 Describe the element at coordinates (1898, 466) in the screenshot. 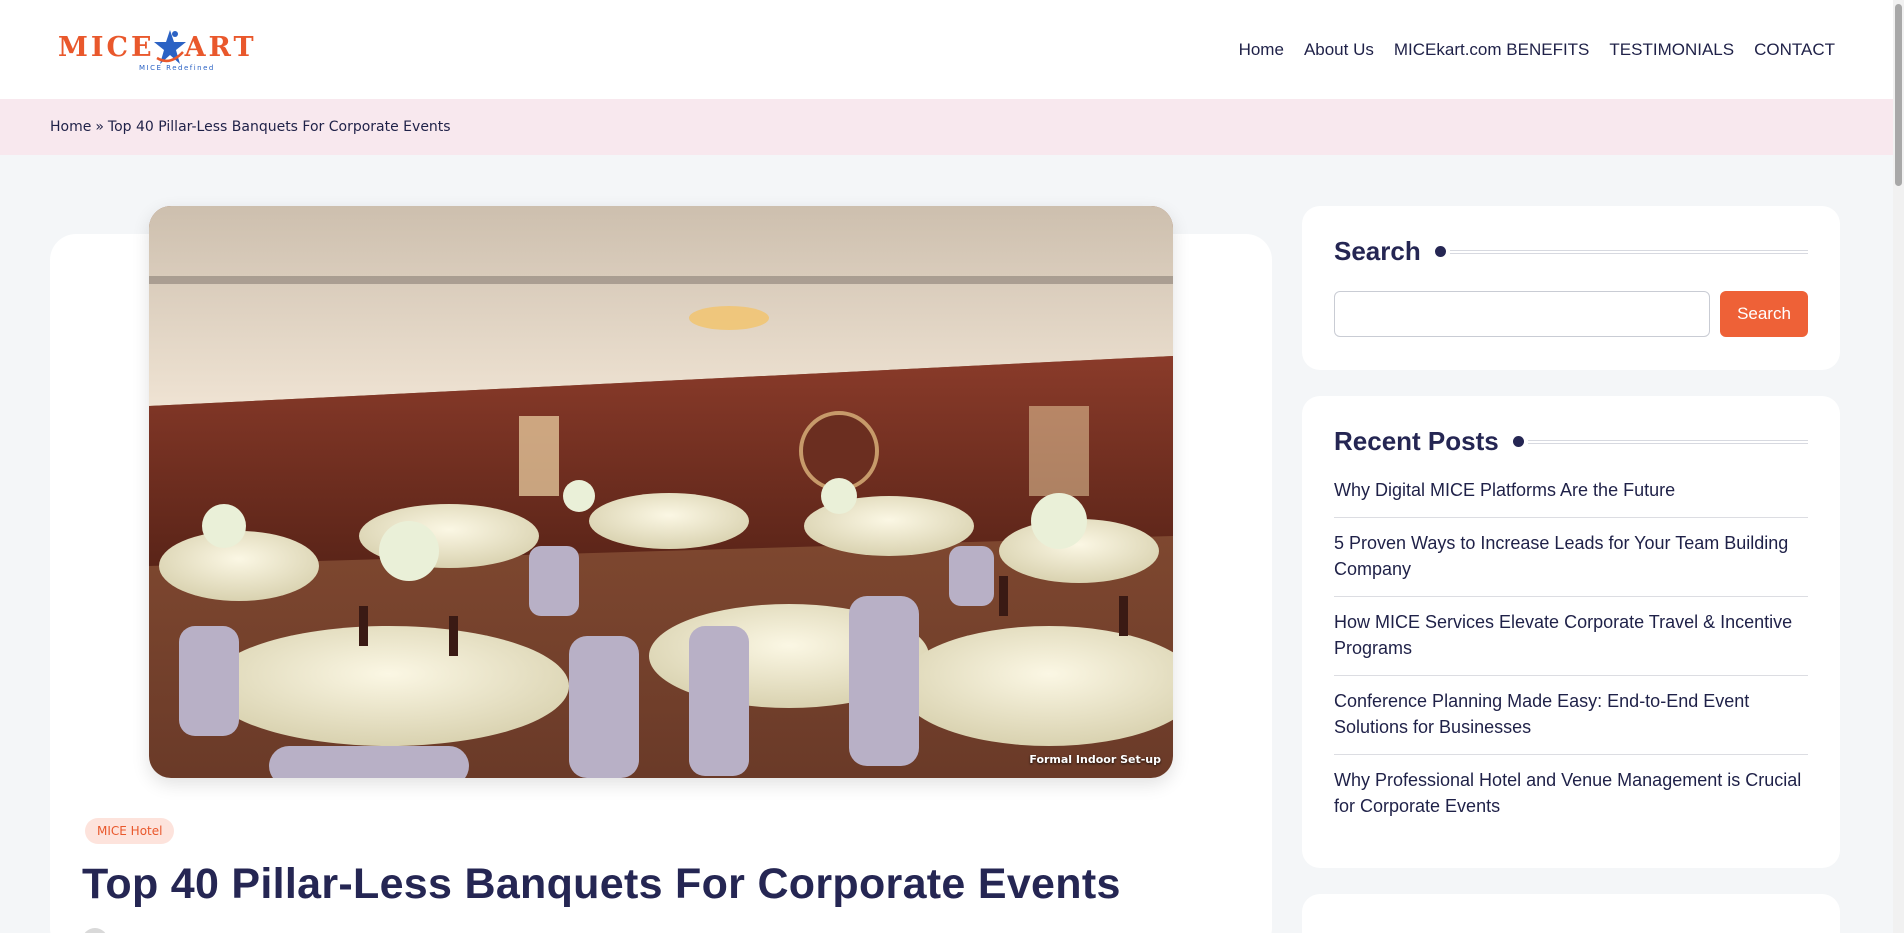

I see `page-scrollbar` at that location.